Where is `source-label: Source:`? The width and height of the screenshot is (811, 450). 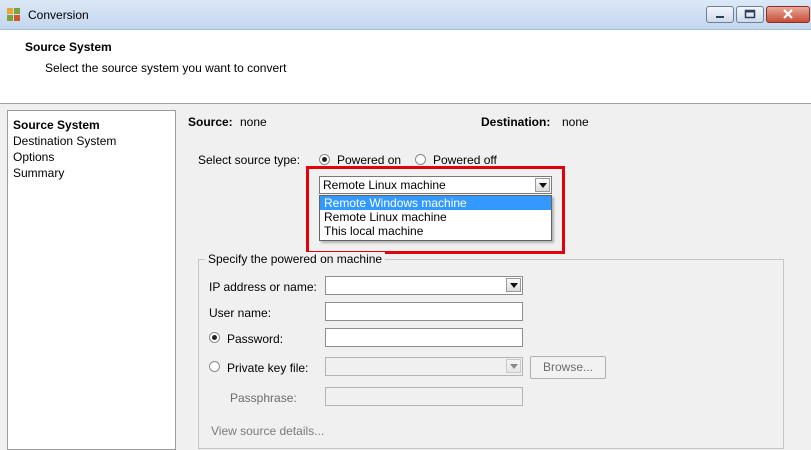
source-label: Source: is located at coordinates (210, 122).